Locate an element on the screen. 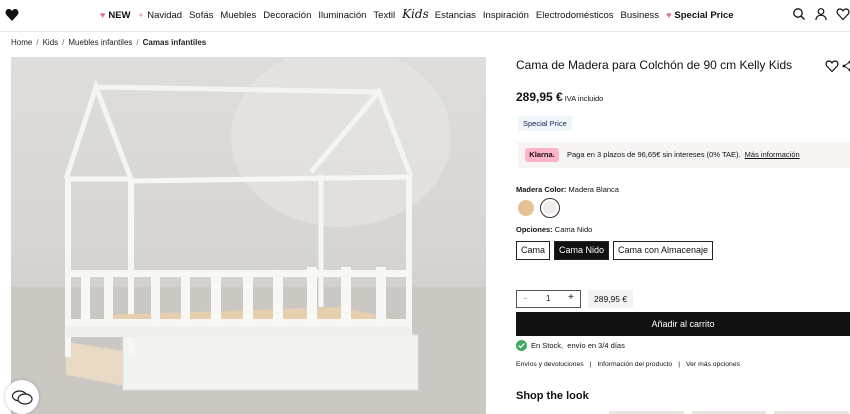 The image size is (850, 414). star-icon: ✦ is located at coordinates (141, 15).